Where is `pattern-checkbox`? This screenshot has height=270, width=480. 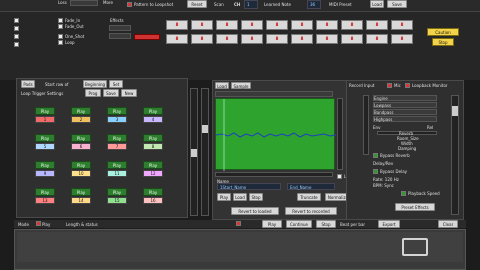
pattern-checkbox is located at coordinates (129, 4).